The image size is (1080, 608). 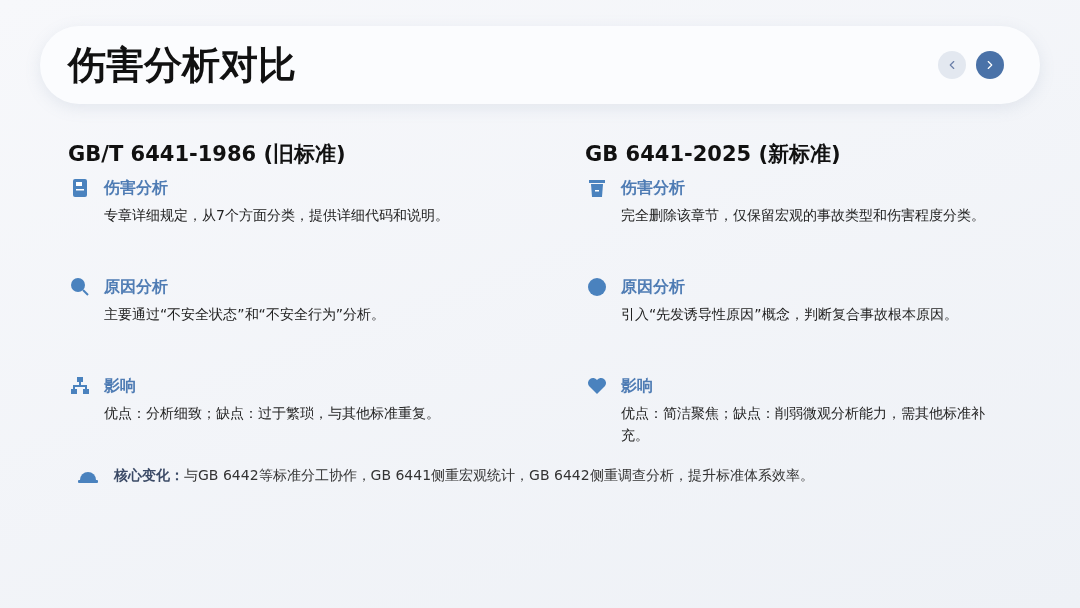 I want to click on next-button, so click(x=990, y=65).